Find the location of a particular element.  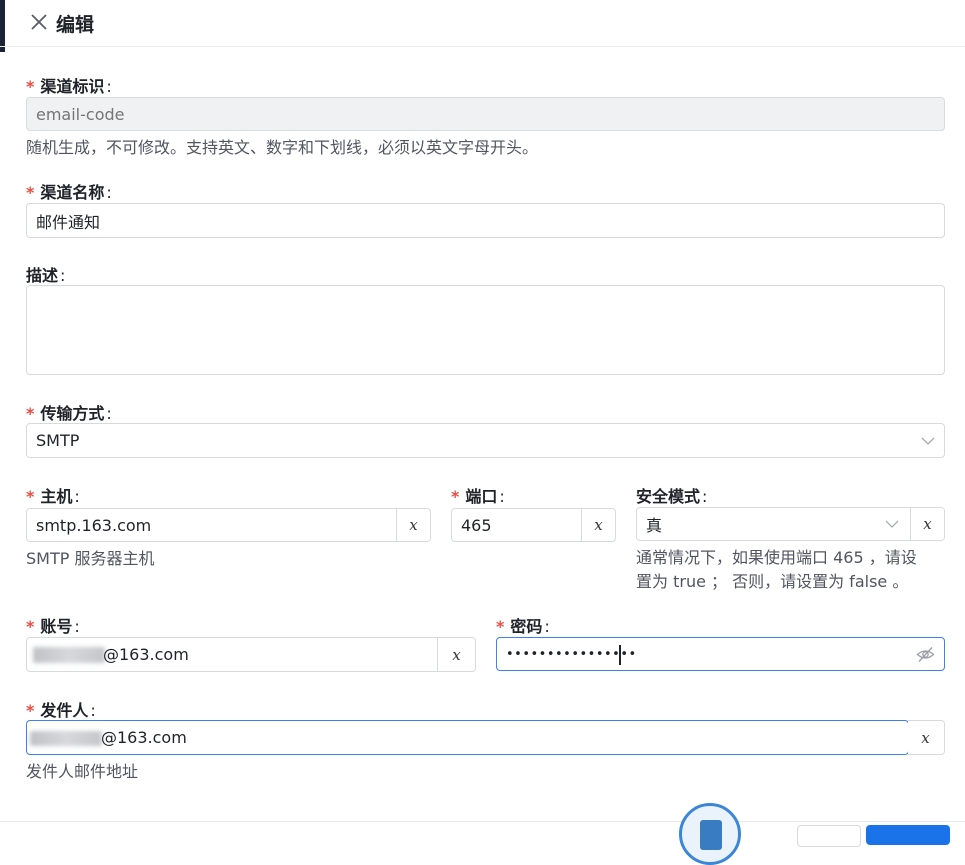

port-field: x is located at coordinates (533, 525).